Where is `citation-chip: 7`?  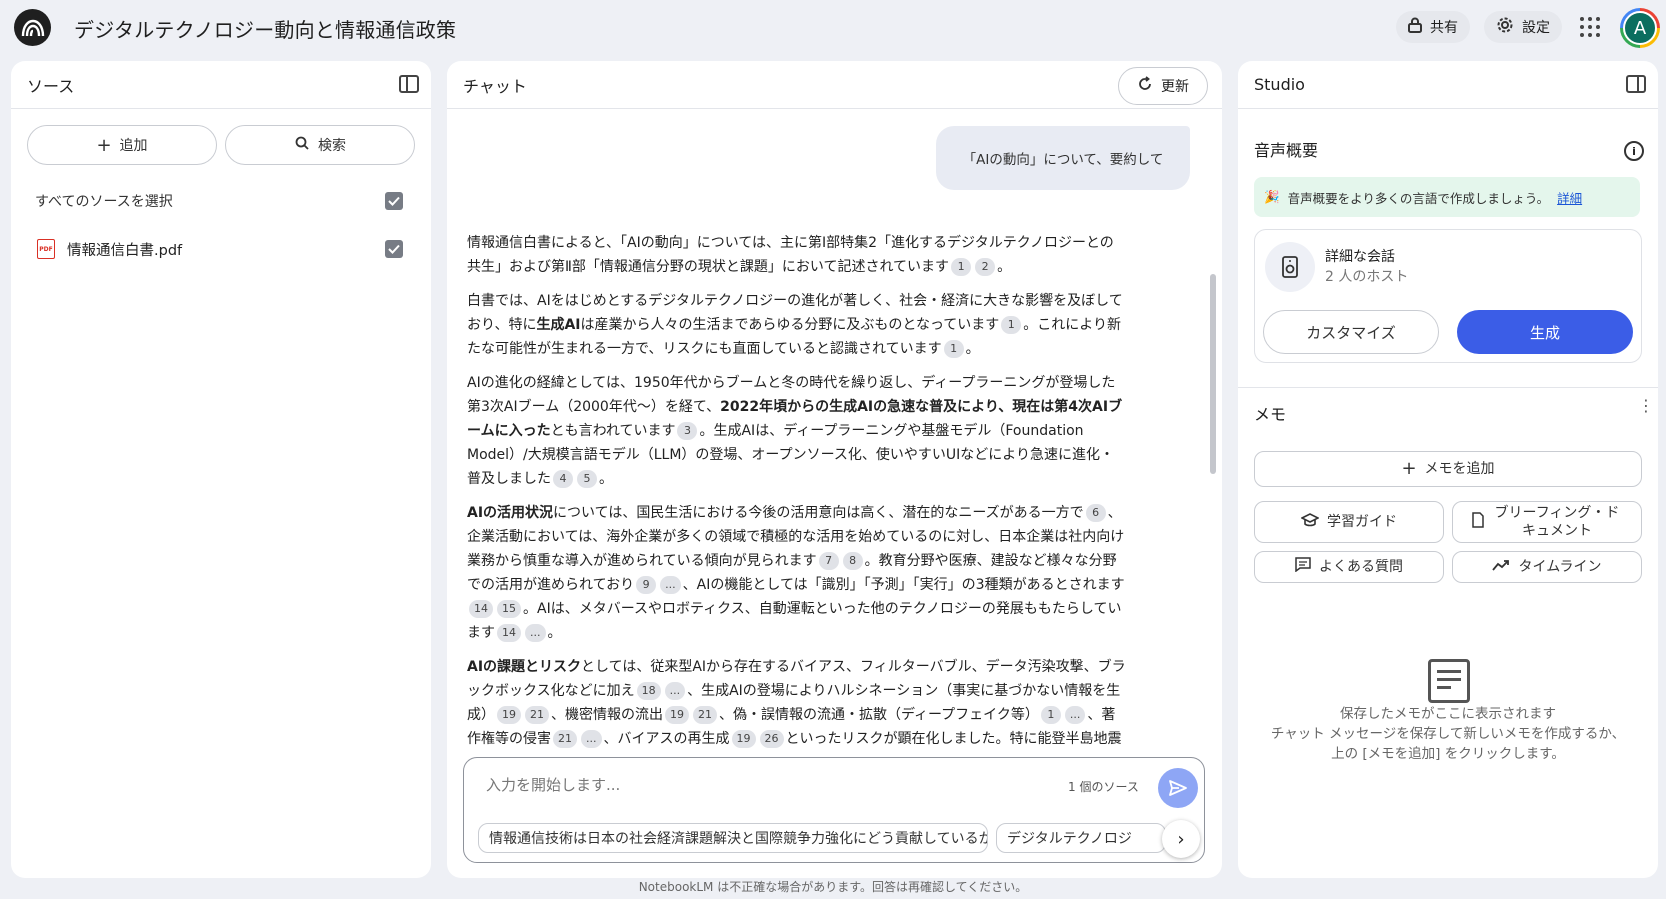 citation-chip: 7 is located at coordinates (828, 561).